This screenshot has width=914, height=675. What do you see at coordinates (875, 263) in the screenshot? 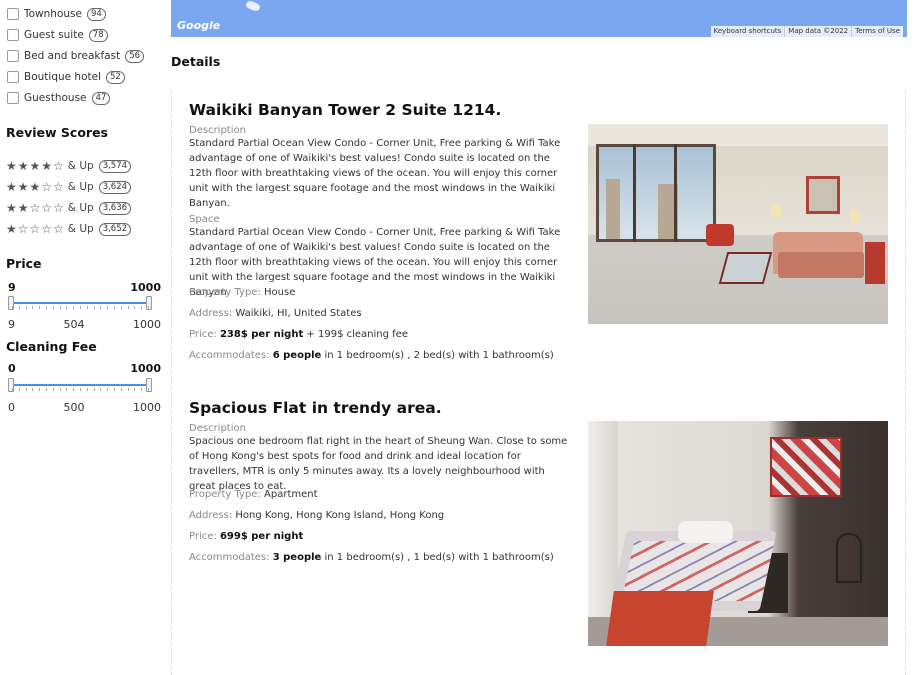
I see `photo-end-table` at bounding box center [875, 263].